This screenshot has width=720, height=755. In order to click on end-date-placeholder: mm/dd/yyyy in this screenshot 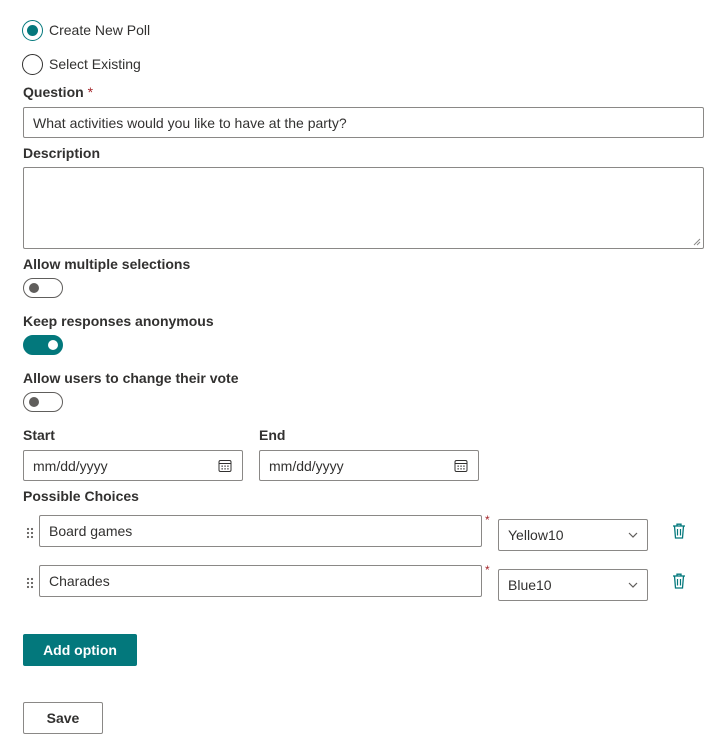, I will do `click(306, 465)`.